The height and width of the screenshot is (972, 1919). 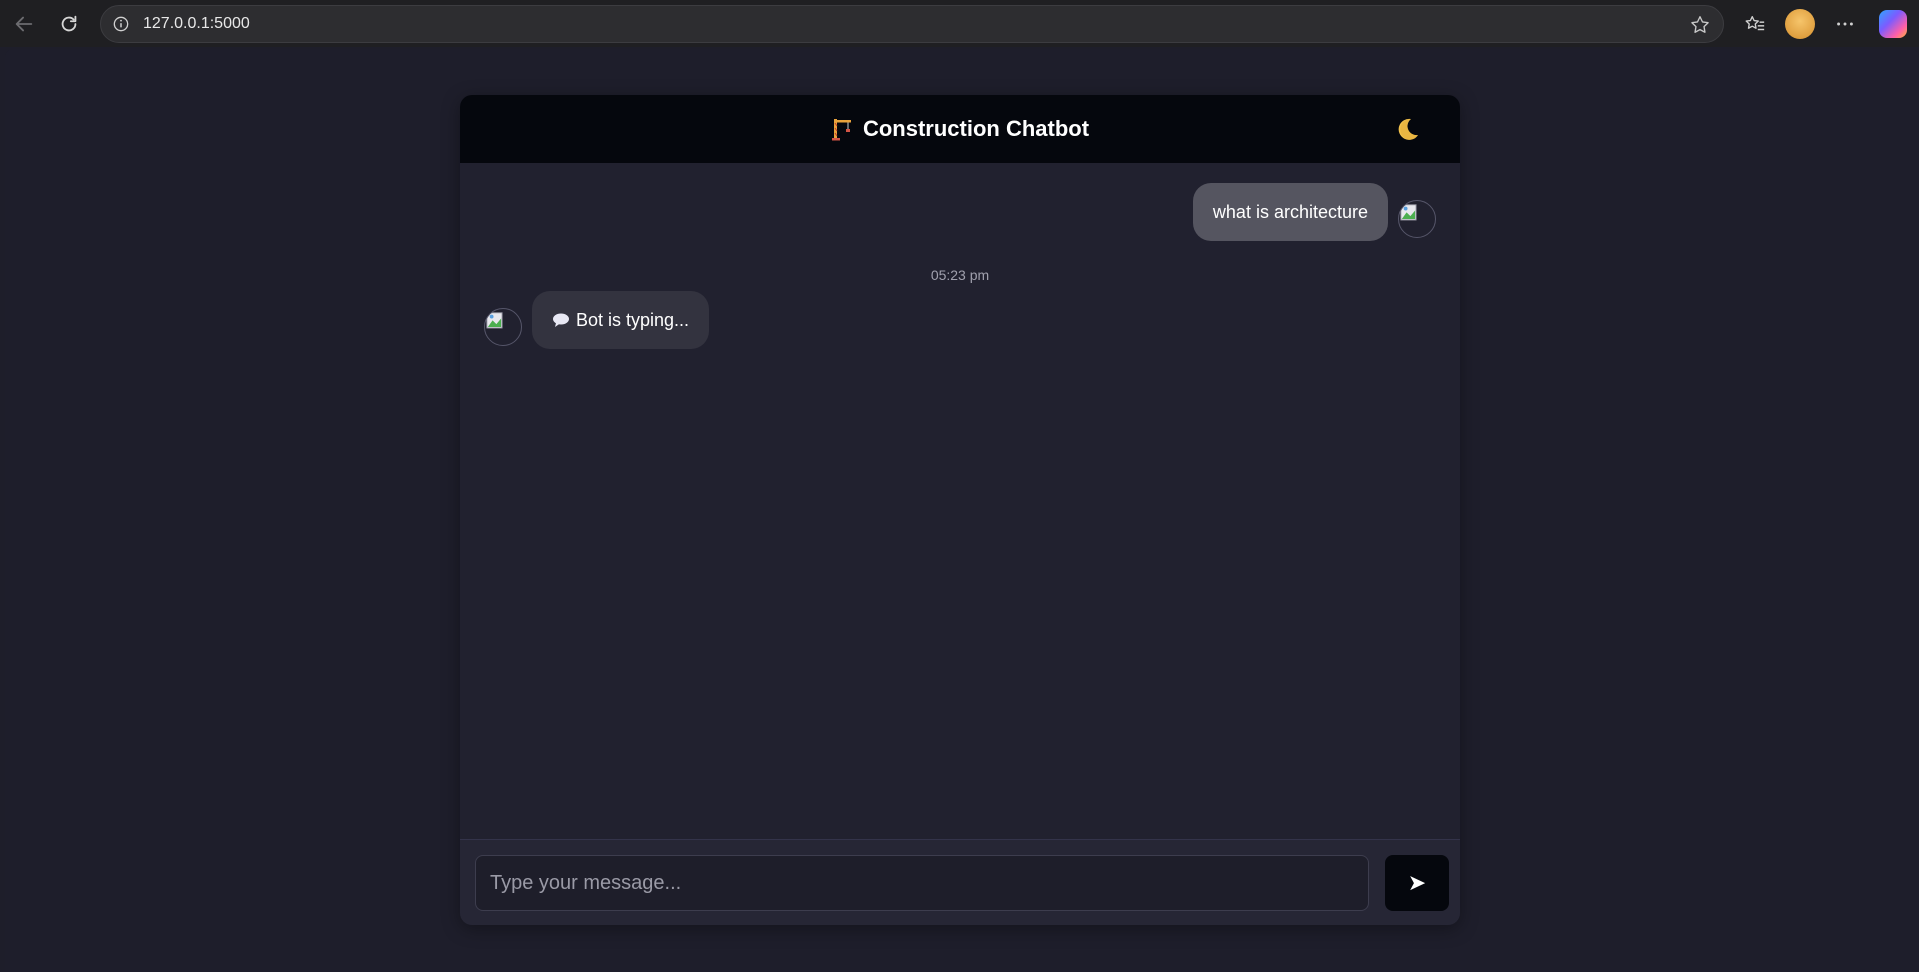 What do you see at coordinates (1407, 130) in the screenshot?
I see `moon-icon` at bounding box center [1407, 130].